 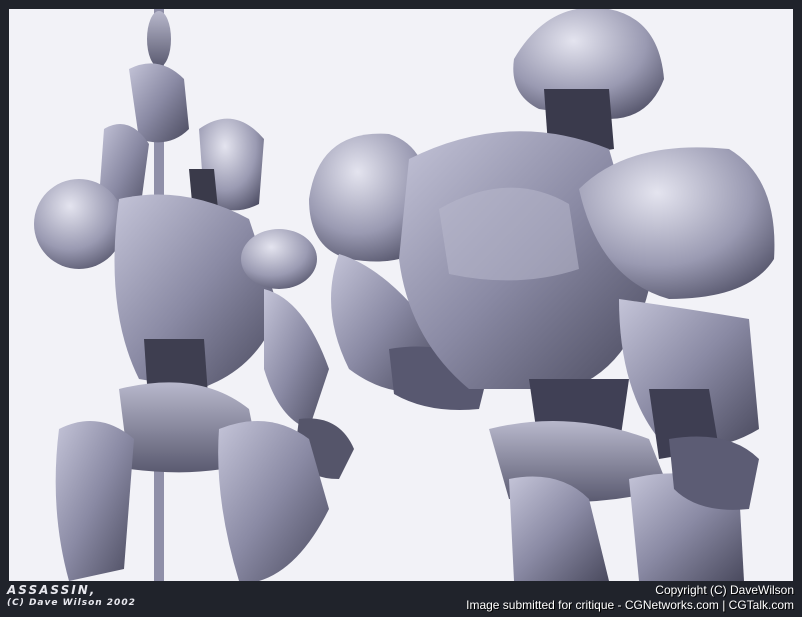 I want to click on copyright-text: Copyright (C) DaveWilson, so click(x=724, y=590).